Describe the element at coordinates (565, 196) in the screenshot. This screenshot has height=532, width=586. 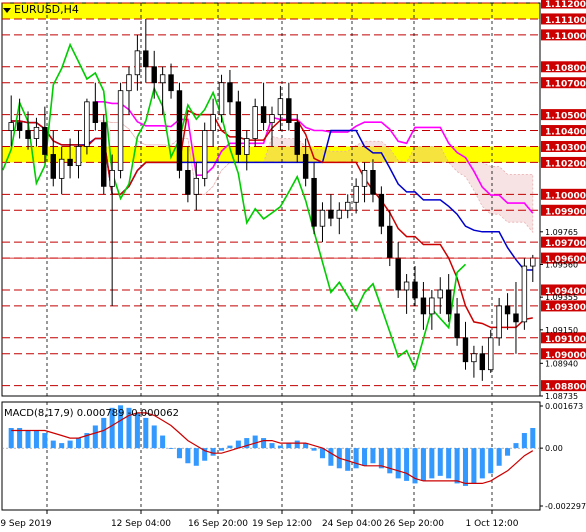
I see `price-level-label: 1.10000` at that location.